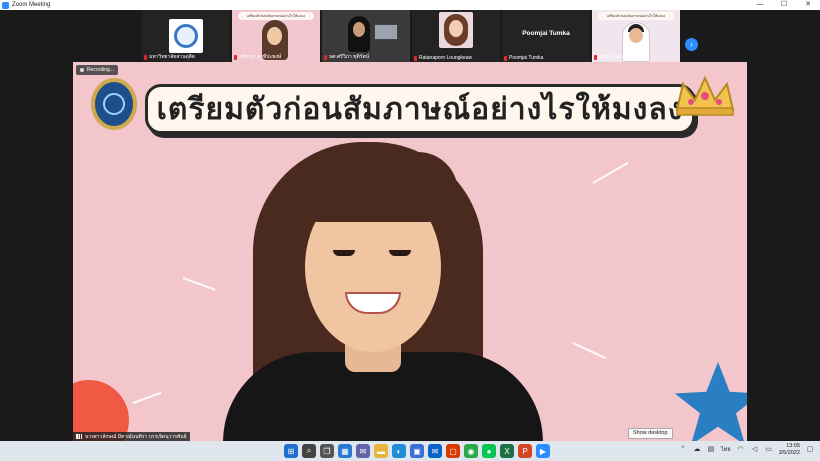 The height and width of the screenshot is (461, 820). Describe the element at coordinates (345, 451) in the screenshot. I see `widgets-icon: ▦` at that location.